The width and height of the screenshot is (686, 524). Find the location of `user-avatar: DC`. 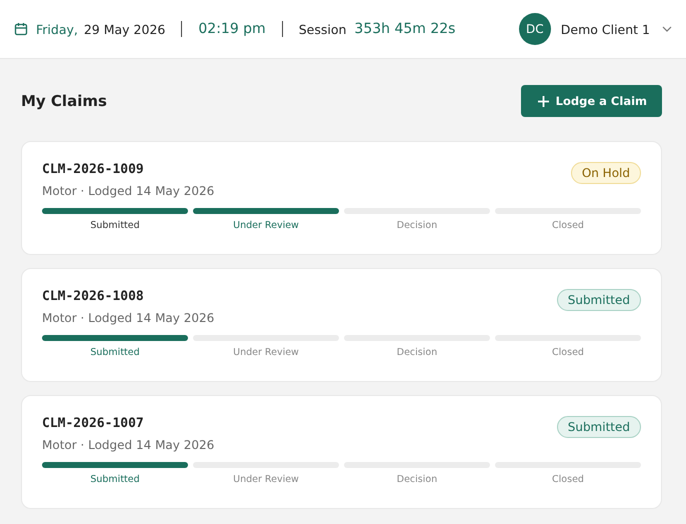

user-avatar: DC is located at coordinates (534, 29).